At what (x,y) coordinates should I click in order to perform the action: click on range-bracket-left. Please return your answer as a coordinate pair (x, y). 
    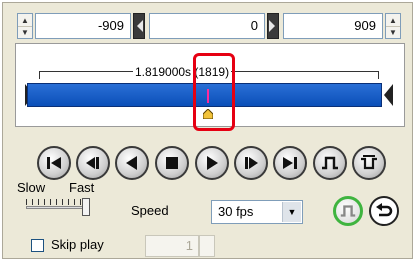
    Looking at the image, I should click on (39, 75).